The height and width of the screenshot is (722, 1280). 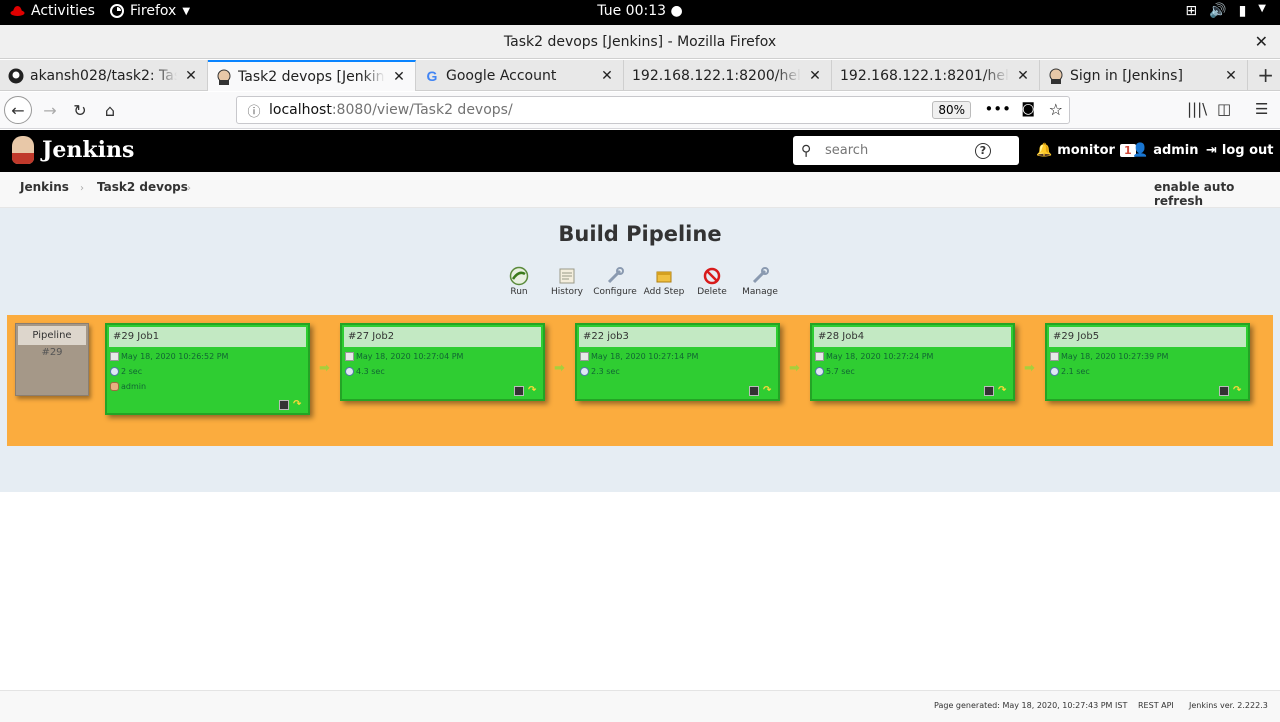 I want to click on home-button: ⌂, so click(x=110, y=110).